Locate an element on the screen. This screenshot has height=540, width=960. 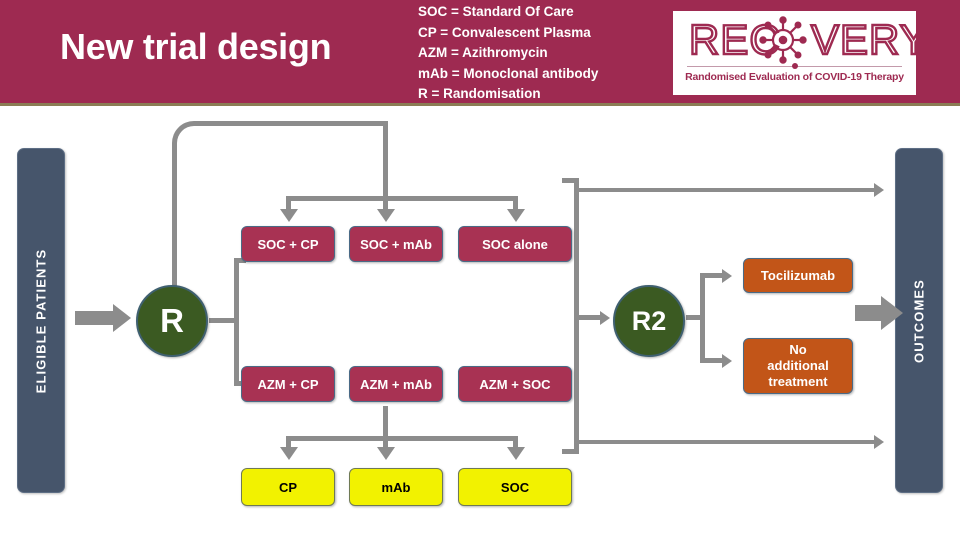
arm-soc-mab: SOC + mAb is located at coordinates (396, 244).